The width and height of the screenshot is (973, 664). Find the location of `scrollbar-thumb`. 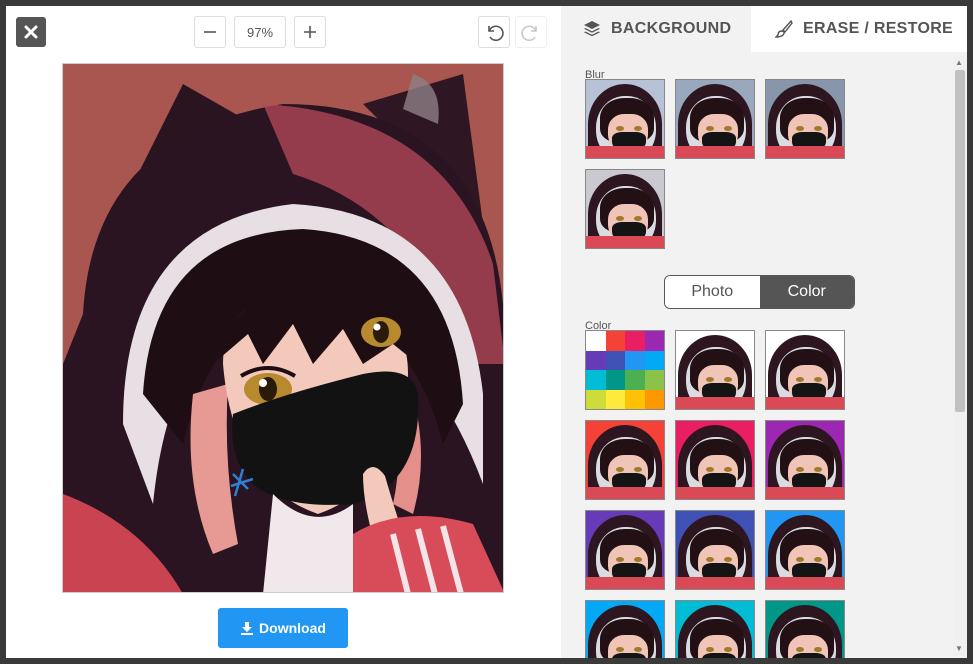

scrollbar-thumb is located at coordinates (960, 241).